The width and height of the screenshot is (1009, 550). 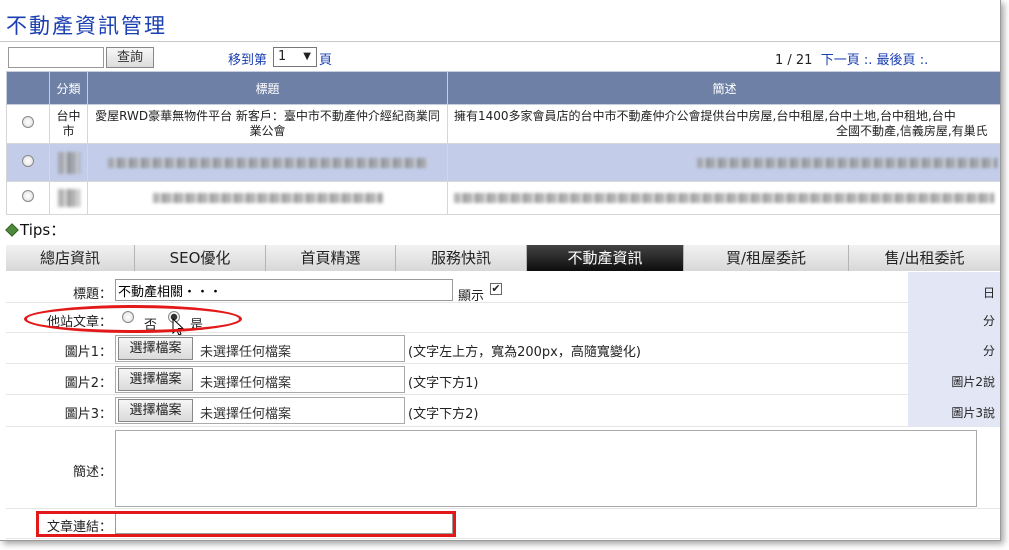 I want to click on highlight-ellipse, so click(x=133, y=319).